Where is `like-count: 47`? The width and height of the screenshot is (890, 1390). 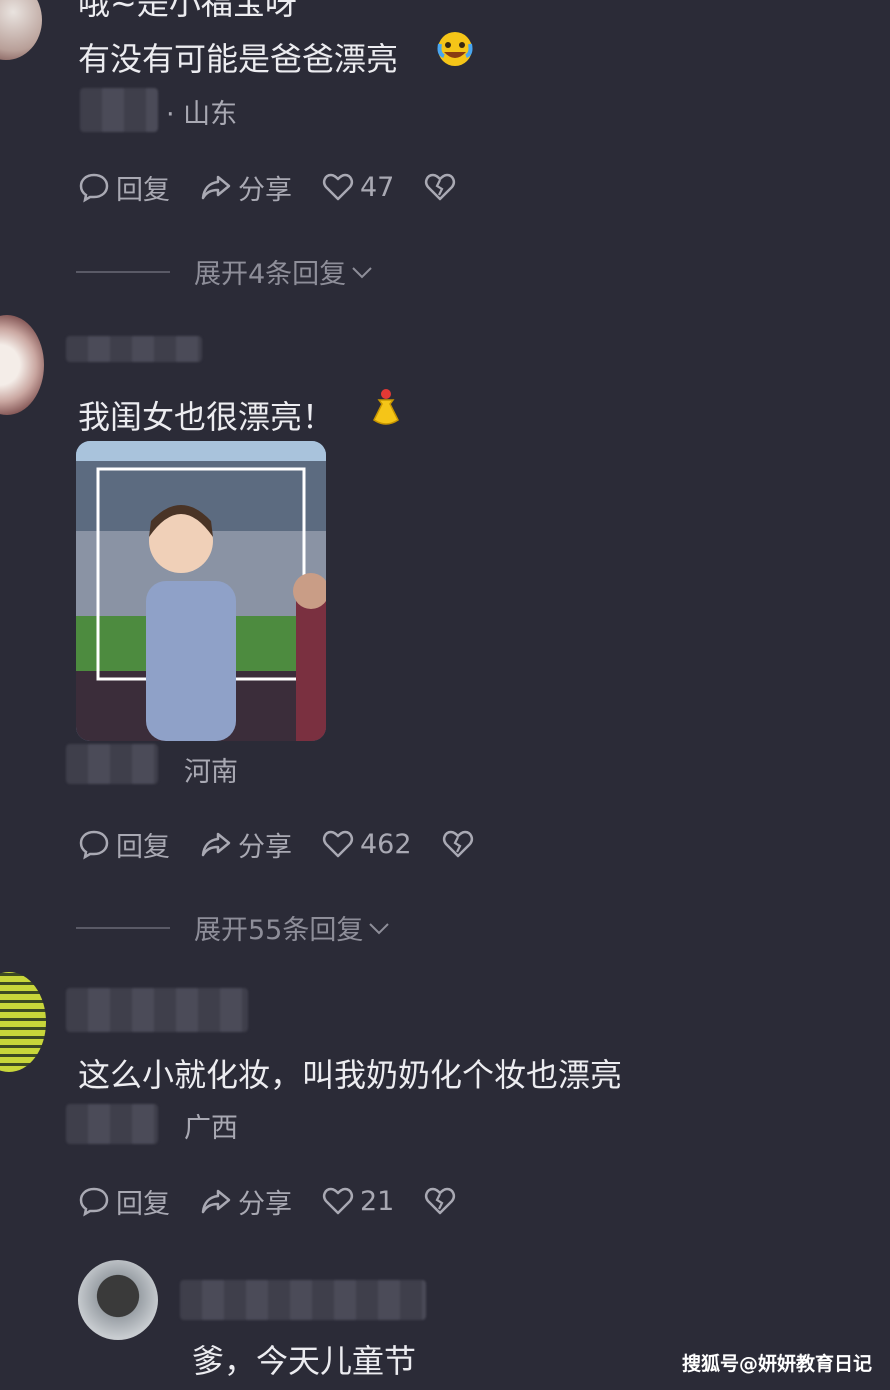 like-count: 47 is located at coordinates (377, 187).